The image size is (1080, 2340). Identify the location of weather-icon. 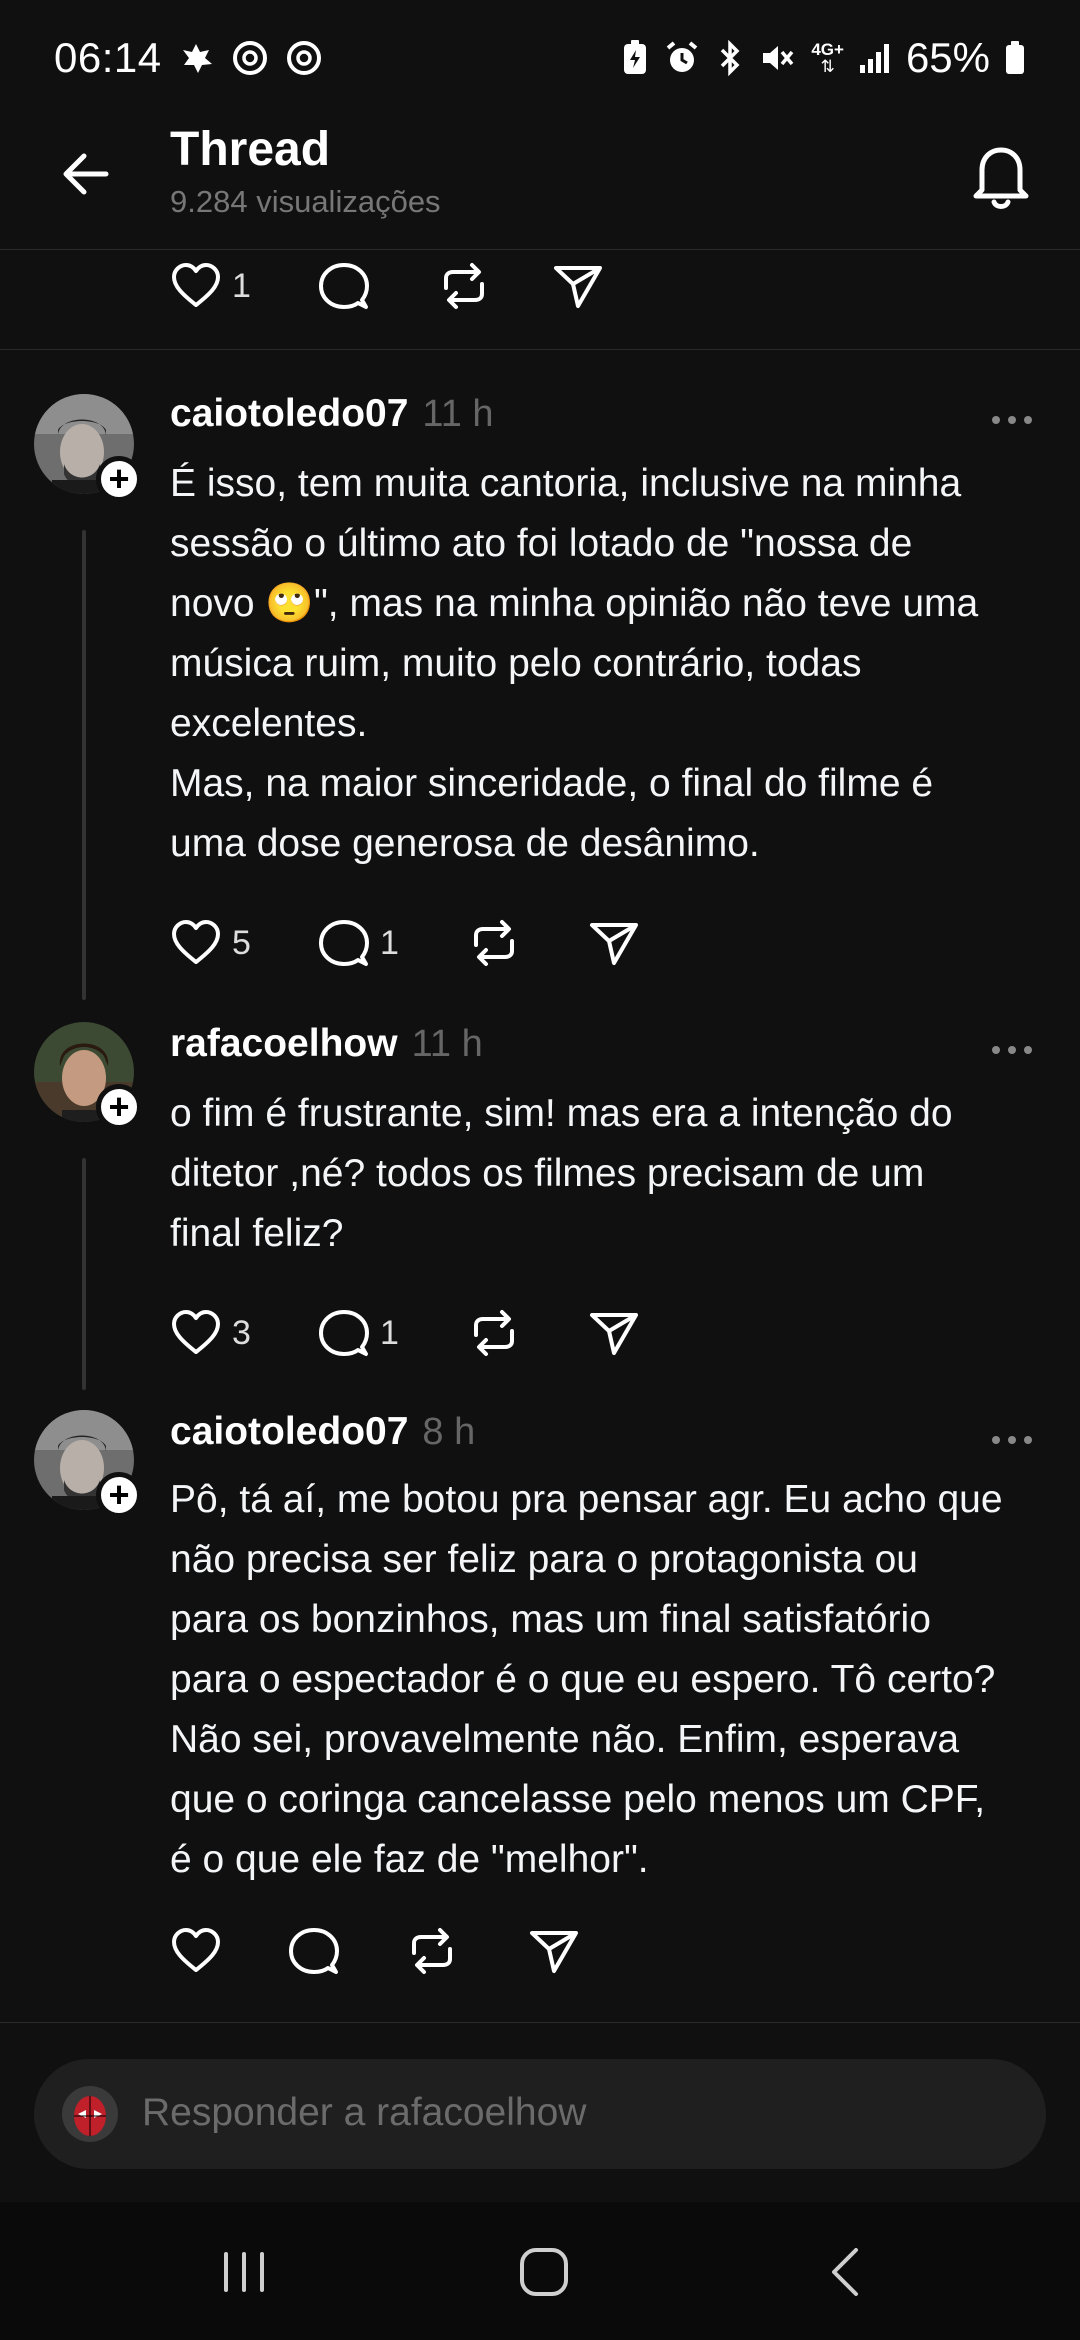
(197, 58).